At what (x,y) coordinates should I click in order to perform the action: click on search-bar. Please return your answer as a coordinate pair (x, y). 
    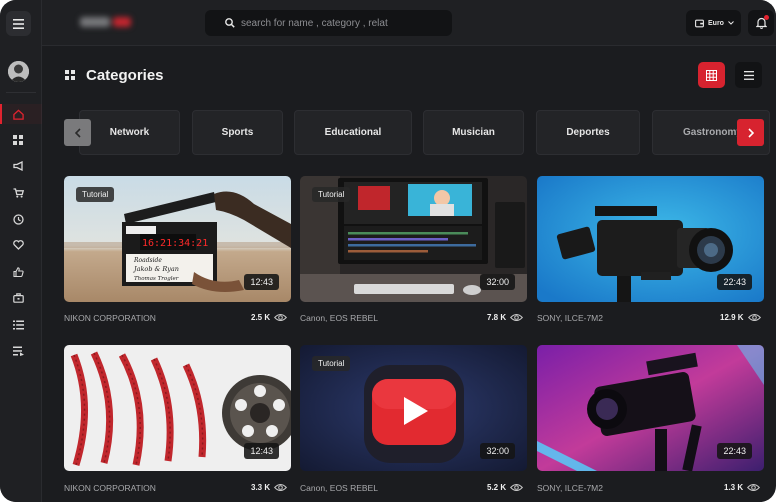
    Looking at the image, I should click on (328, 23).